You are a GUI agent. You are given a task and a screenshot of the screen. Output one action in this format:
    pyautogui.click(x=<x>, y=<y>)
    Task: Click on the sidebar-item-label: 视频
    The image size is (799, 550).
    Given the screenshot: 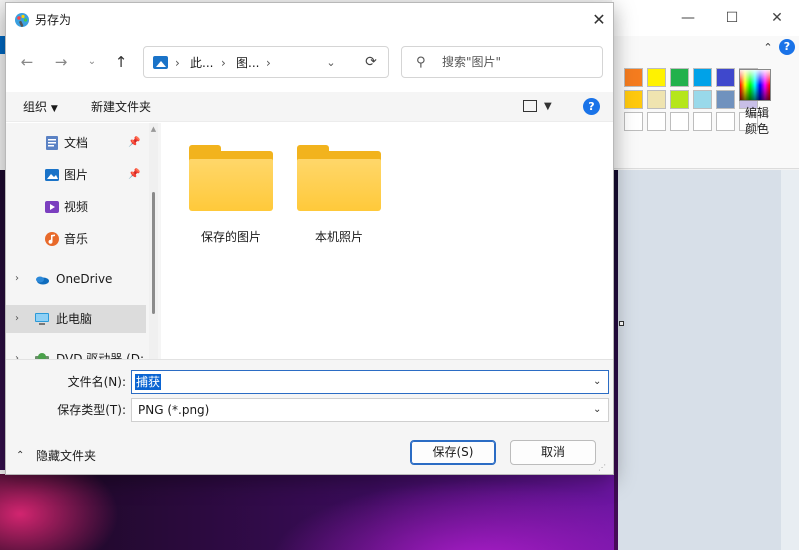 What is the action you would take?
    pyautogui.click(x=76, y=207)
    